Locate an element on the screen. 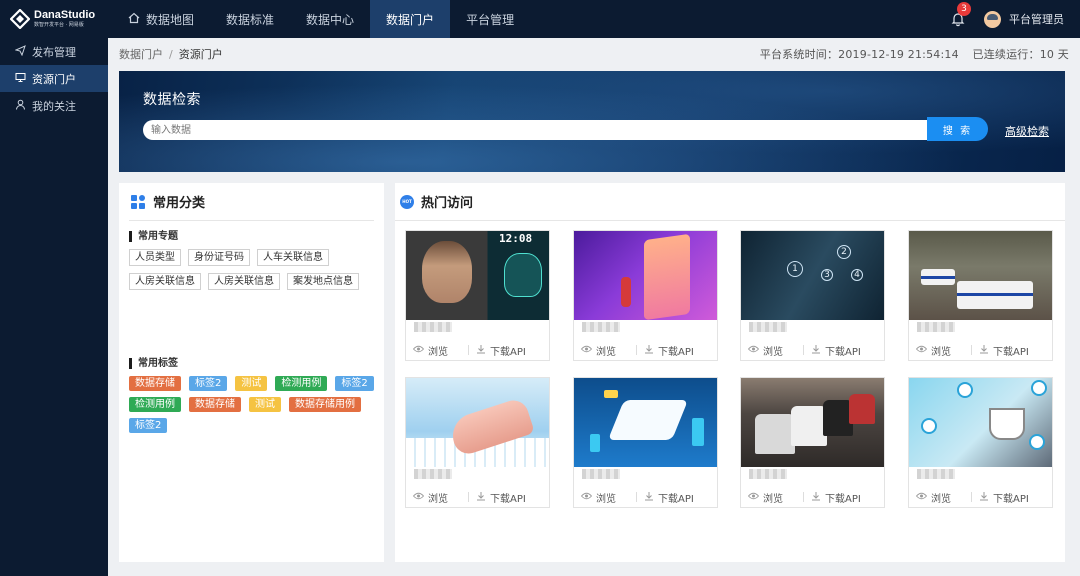 The image size is (1080, 576). advanced-search-link: 高级检索 is located at coordinates (1027, 131).